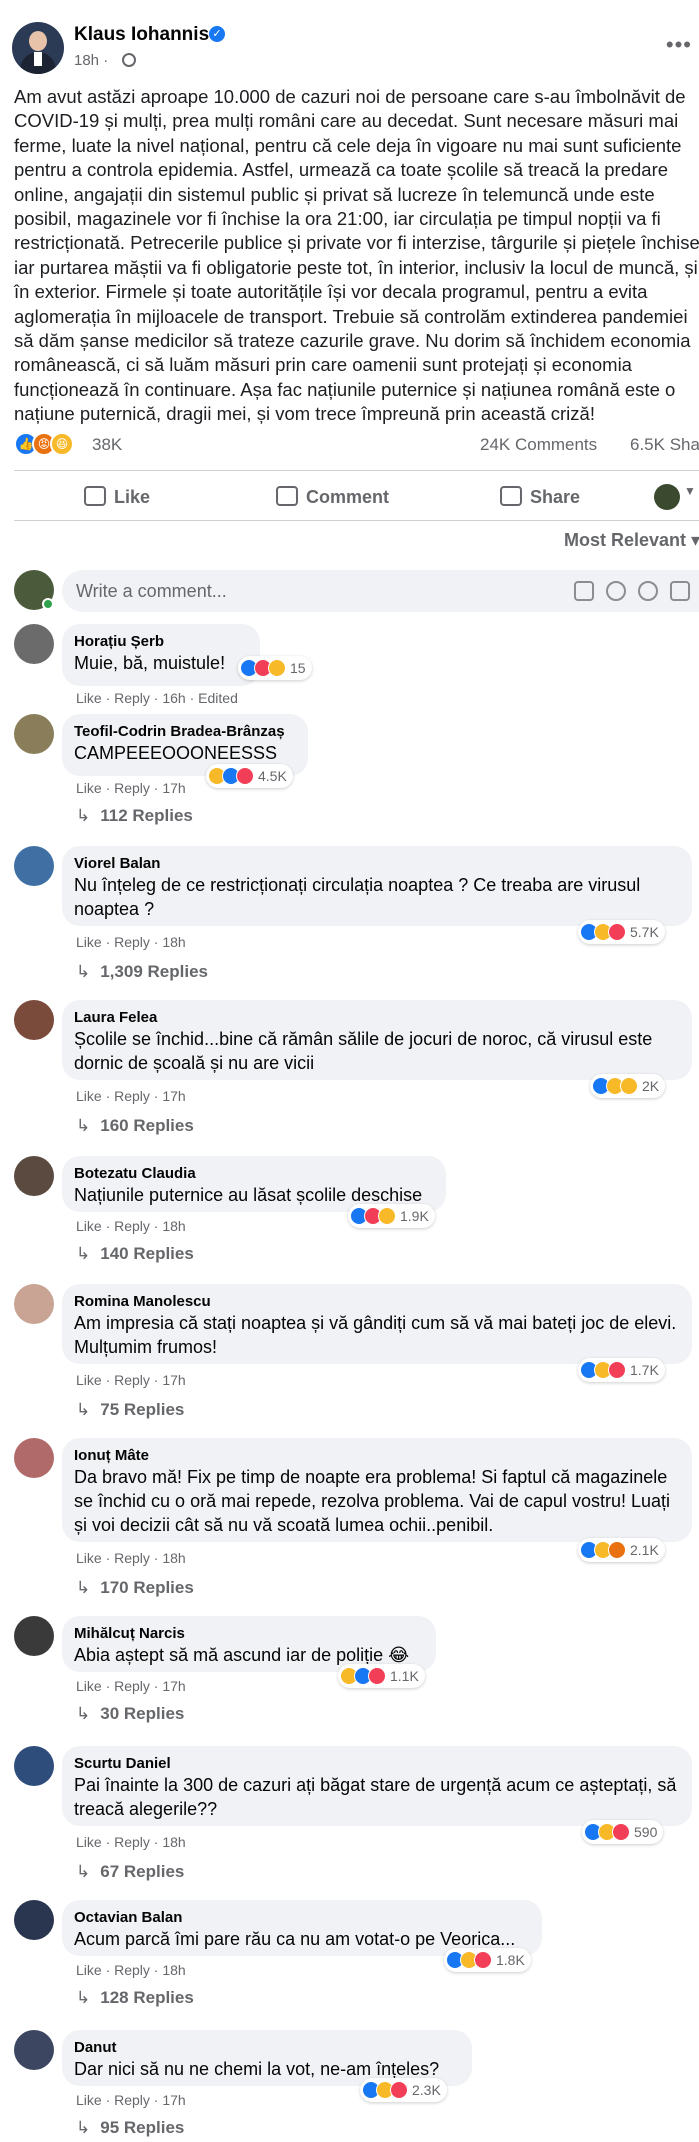 The image size is (699, 2142). I want to click on comment-reactions: 2K, so click(628, 1086).